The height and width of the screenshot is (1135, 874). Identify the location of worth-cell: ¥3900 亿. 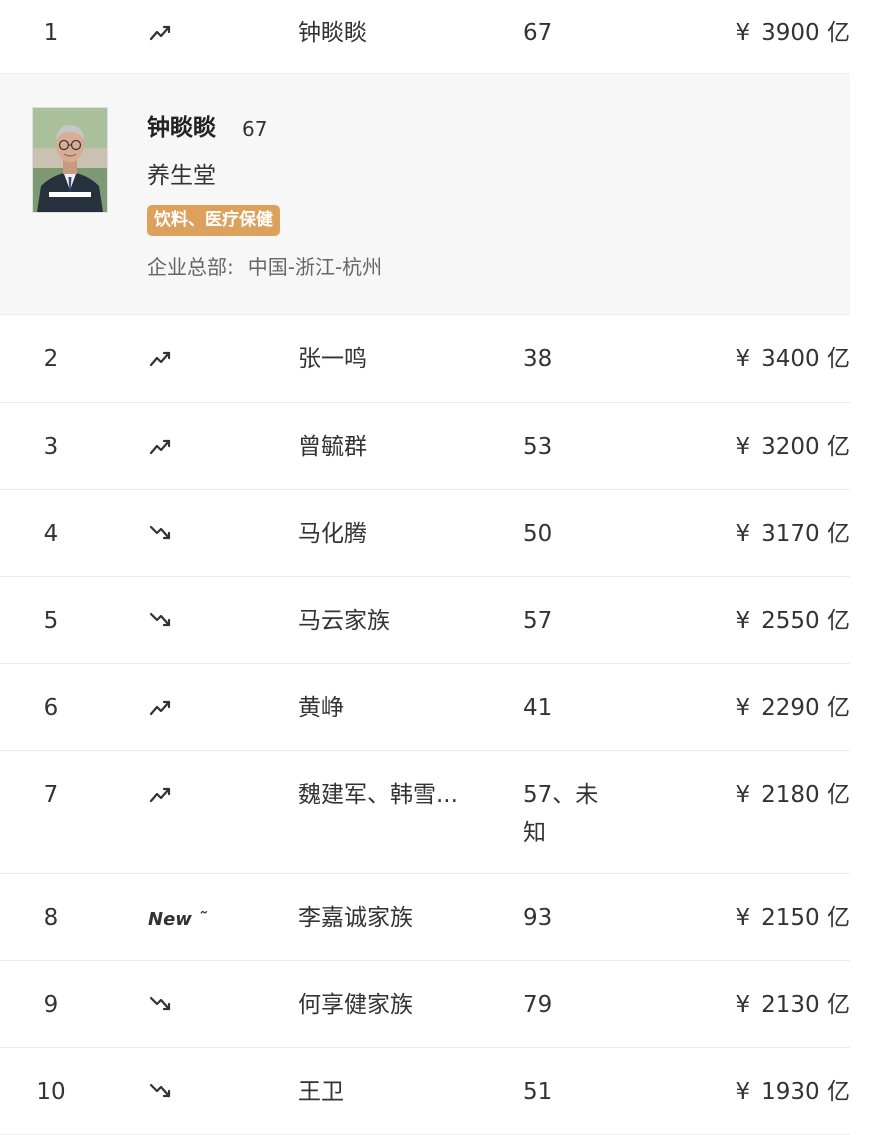
(793, 33).